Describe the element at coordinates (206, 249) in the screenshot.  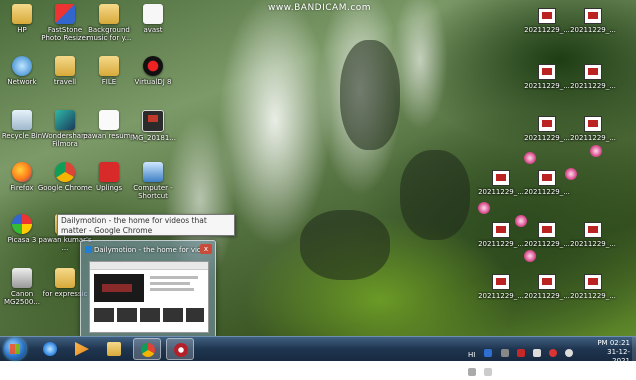
I see `preview-close-button: x` at that location.